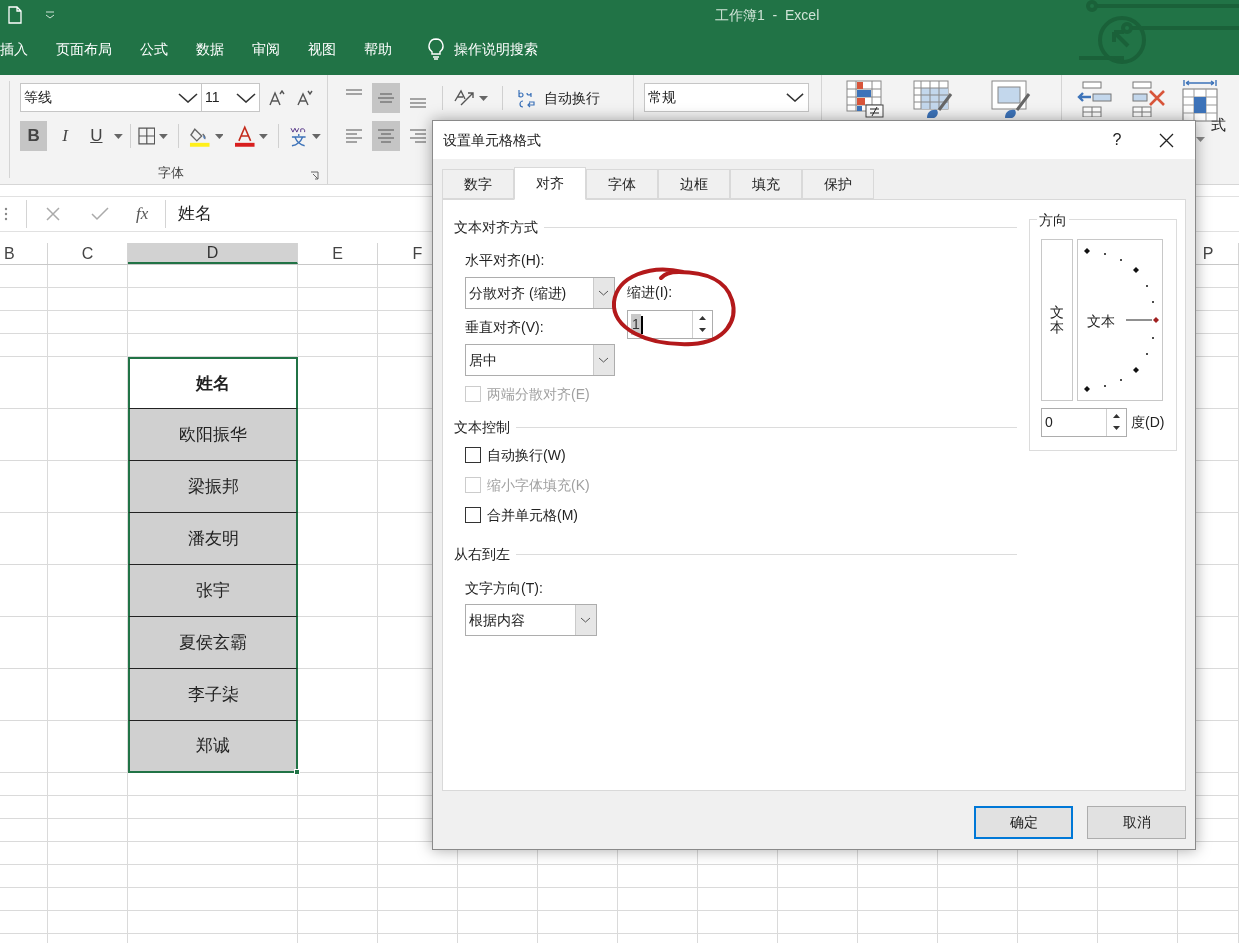  What do you see at coordinates (84, 49) in the screenshot?
I see `ribbon-tab: 页面布局` at bounding box center [84, 49].